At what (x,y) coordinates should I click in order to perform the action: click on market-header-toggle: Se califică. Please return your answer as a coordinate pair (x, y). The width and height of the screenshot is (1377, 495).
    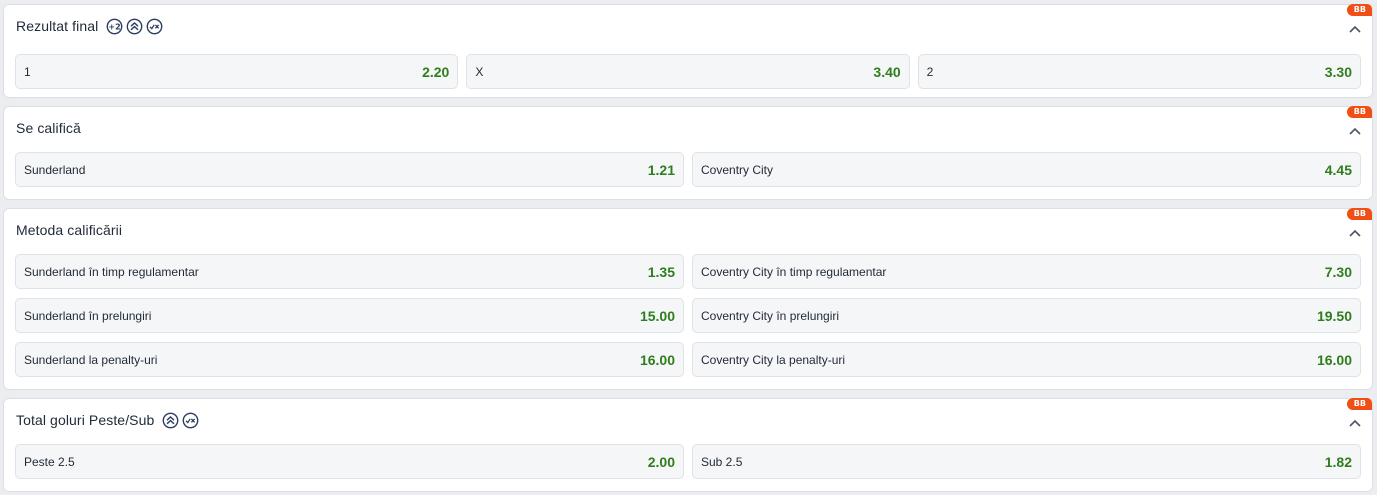
    Looking at the image, I should click on (688, 128).